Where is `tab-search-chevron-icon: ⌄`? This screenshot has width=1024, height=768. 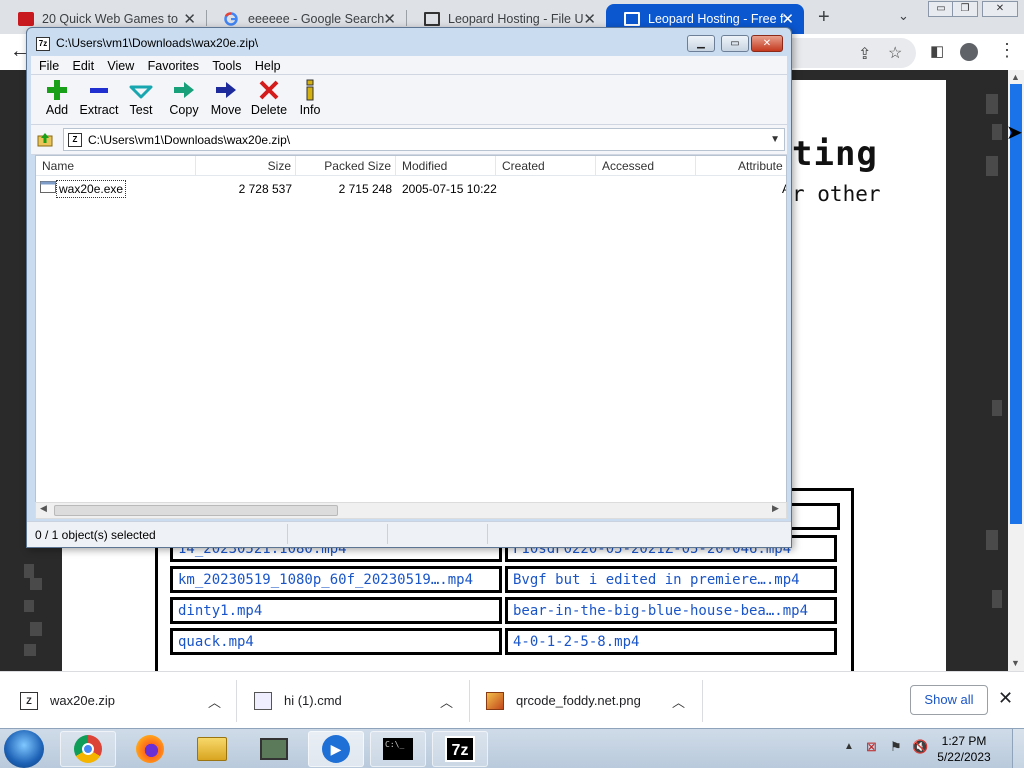 tab-search-chevron-icon: ⌄ is located at coordinates (903, 16).